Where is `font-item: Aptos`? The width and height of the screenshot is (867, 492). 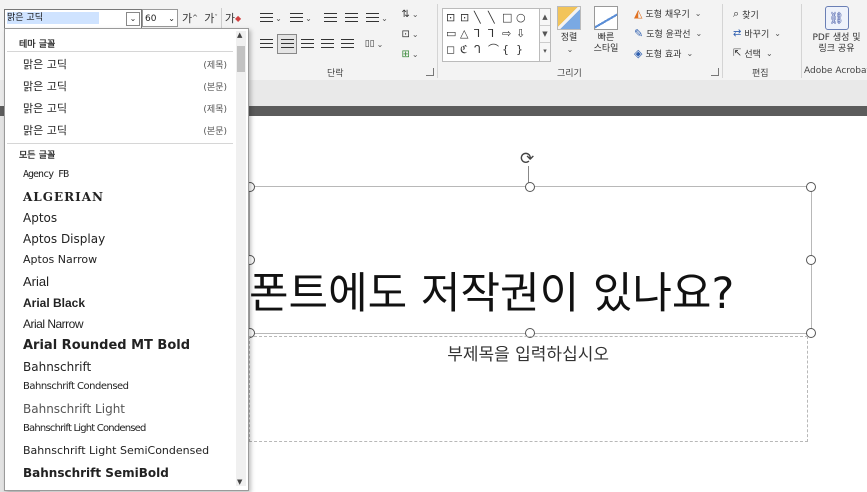
font-item: Aptos is located at coordinates (119, 218).